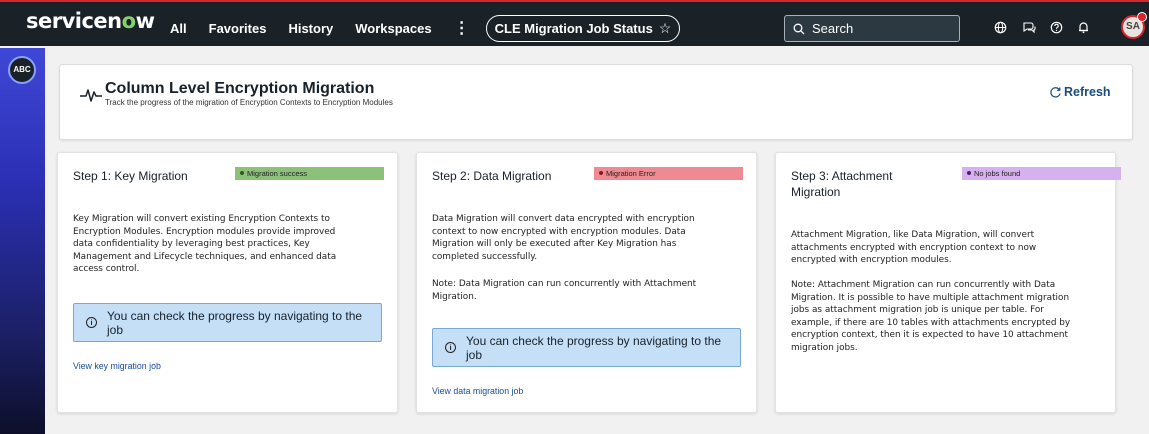  What do you see at coordinates (799, 28) in the screenshot?
I see `search-icon` at bounding box center [799, 28].